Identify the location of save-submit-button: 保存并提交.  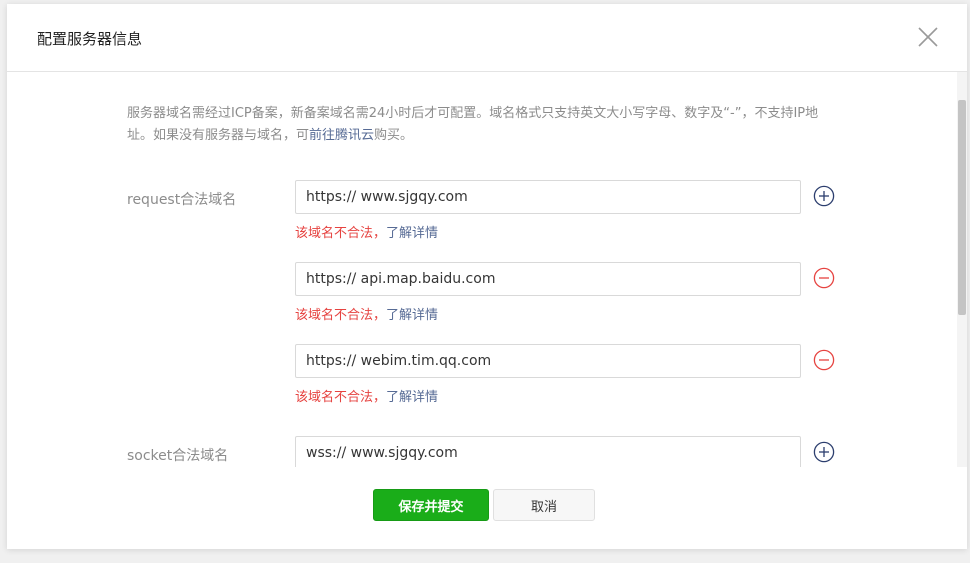
(431, 505).